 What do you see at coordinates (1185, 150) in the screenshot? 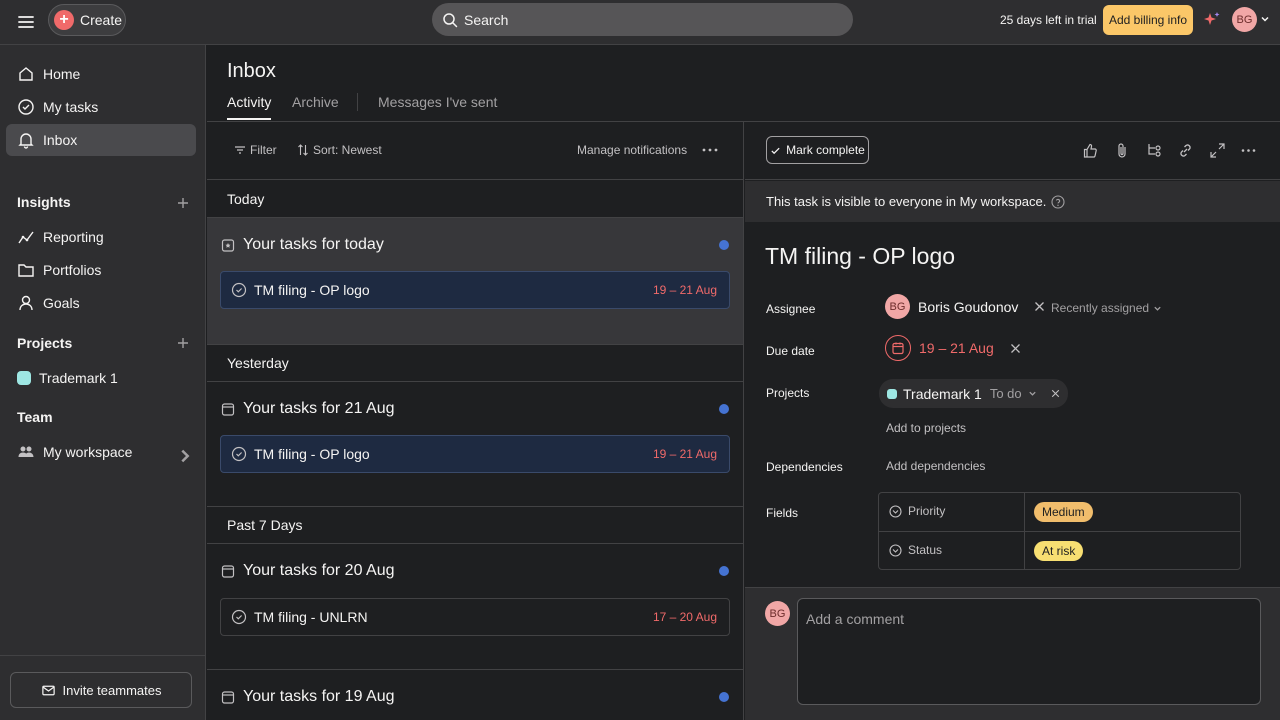
I see `link-icon` at bounding box center [1185, 150].